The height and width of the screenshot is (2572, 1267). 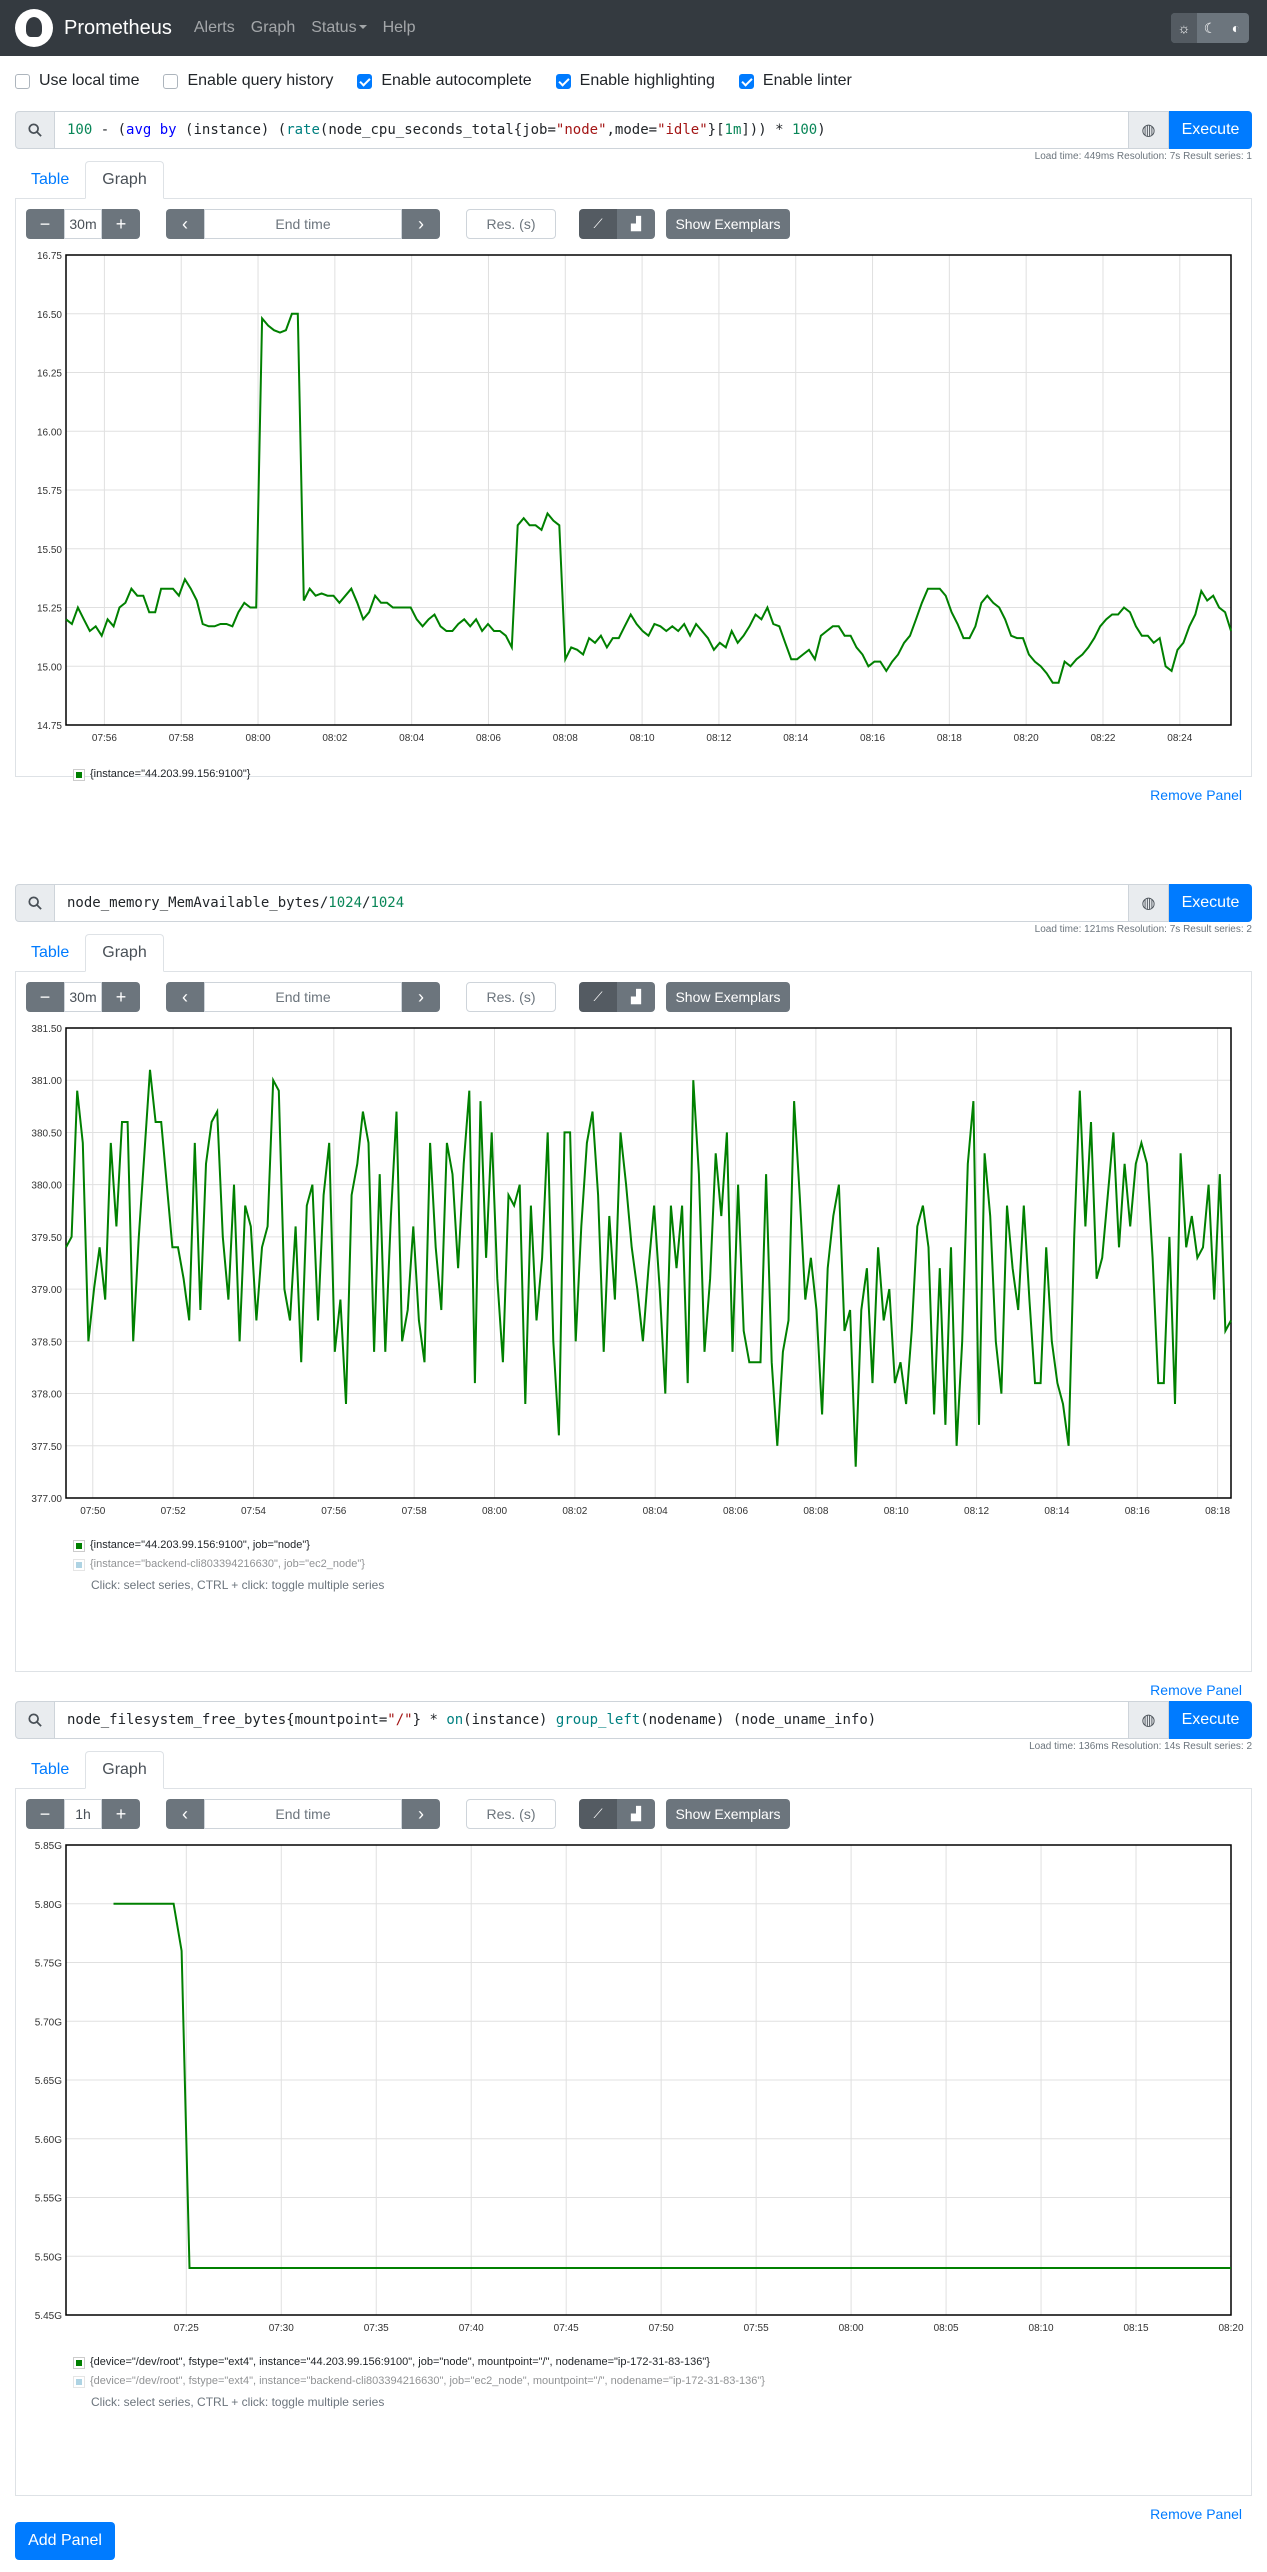 What do you see at coordinates (1179, 738) in the screenshot?
I see `x-tick-label: 08:24` at bounding box center [1179, 738].